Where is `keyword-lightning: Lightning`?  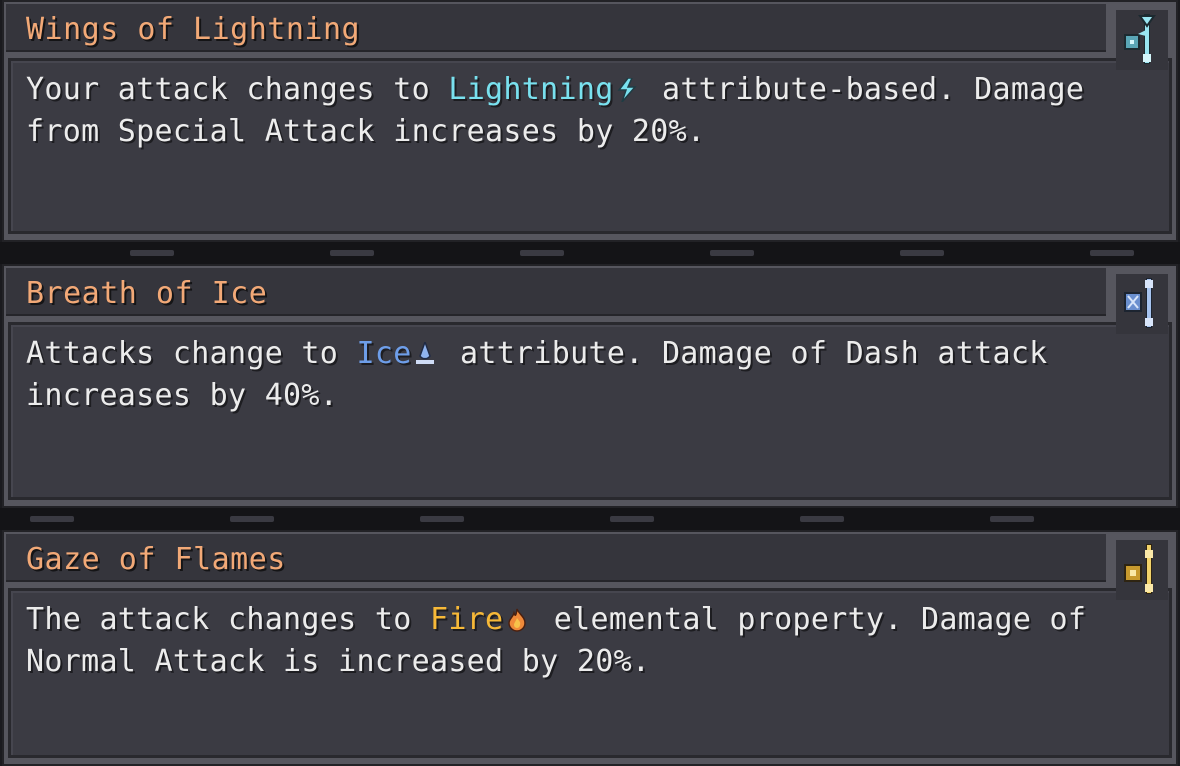 keyword-lightning: Lightning is located at coordinates (531, 89).